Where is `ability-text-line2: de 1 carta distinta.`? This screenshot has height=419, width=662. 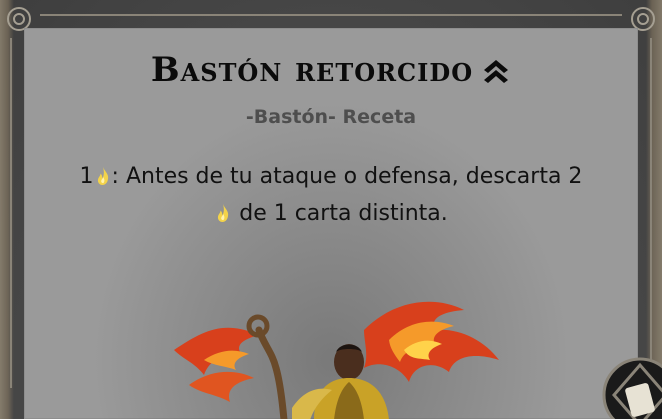
ability-text-line2: de 1 carta distinta. is located at coordinates (340, 213).